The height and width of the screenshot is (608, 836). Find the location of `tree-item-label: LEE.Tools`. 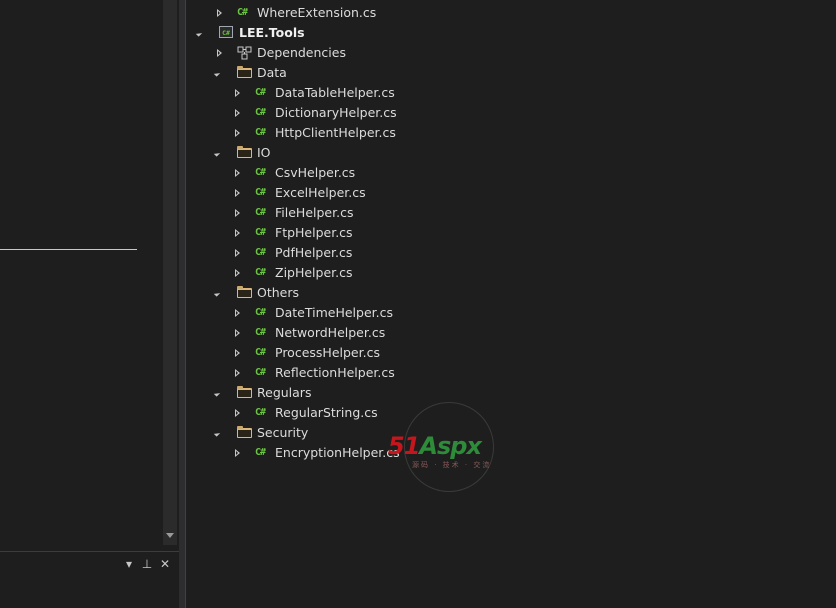

tree-item-label: LEE.Tools is located at coordinates (272, 32).